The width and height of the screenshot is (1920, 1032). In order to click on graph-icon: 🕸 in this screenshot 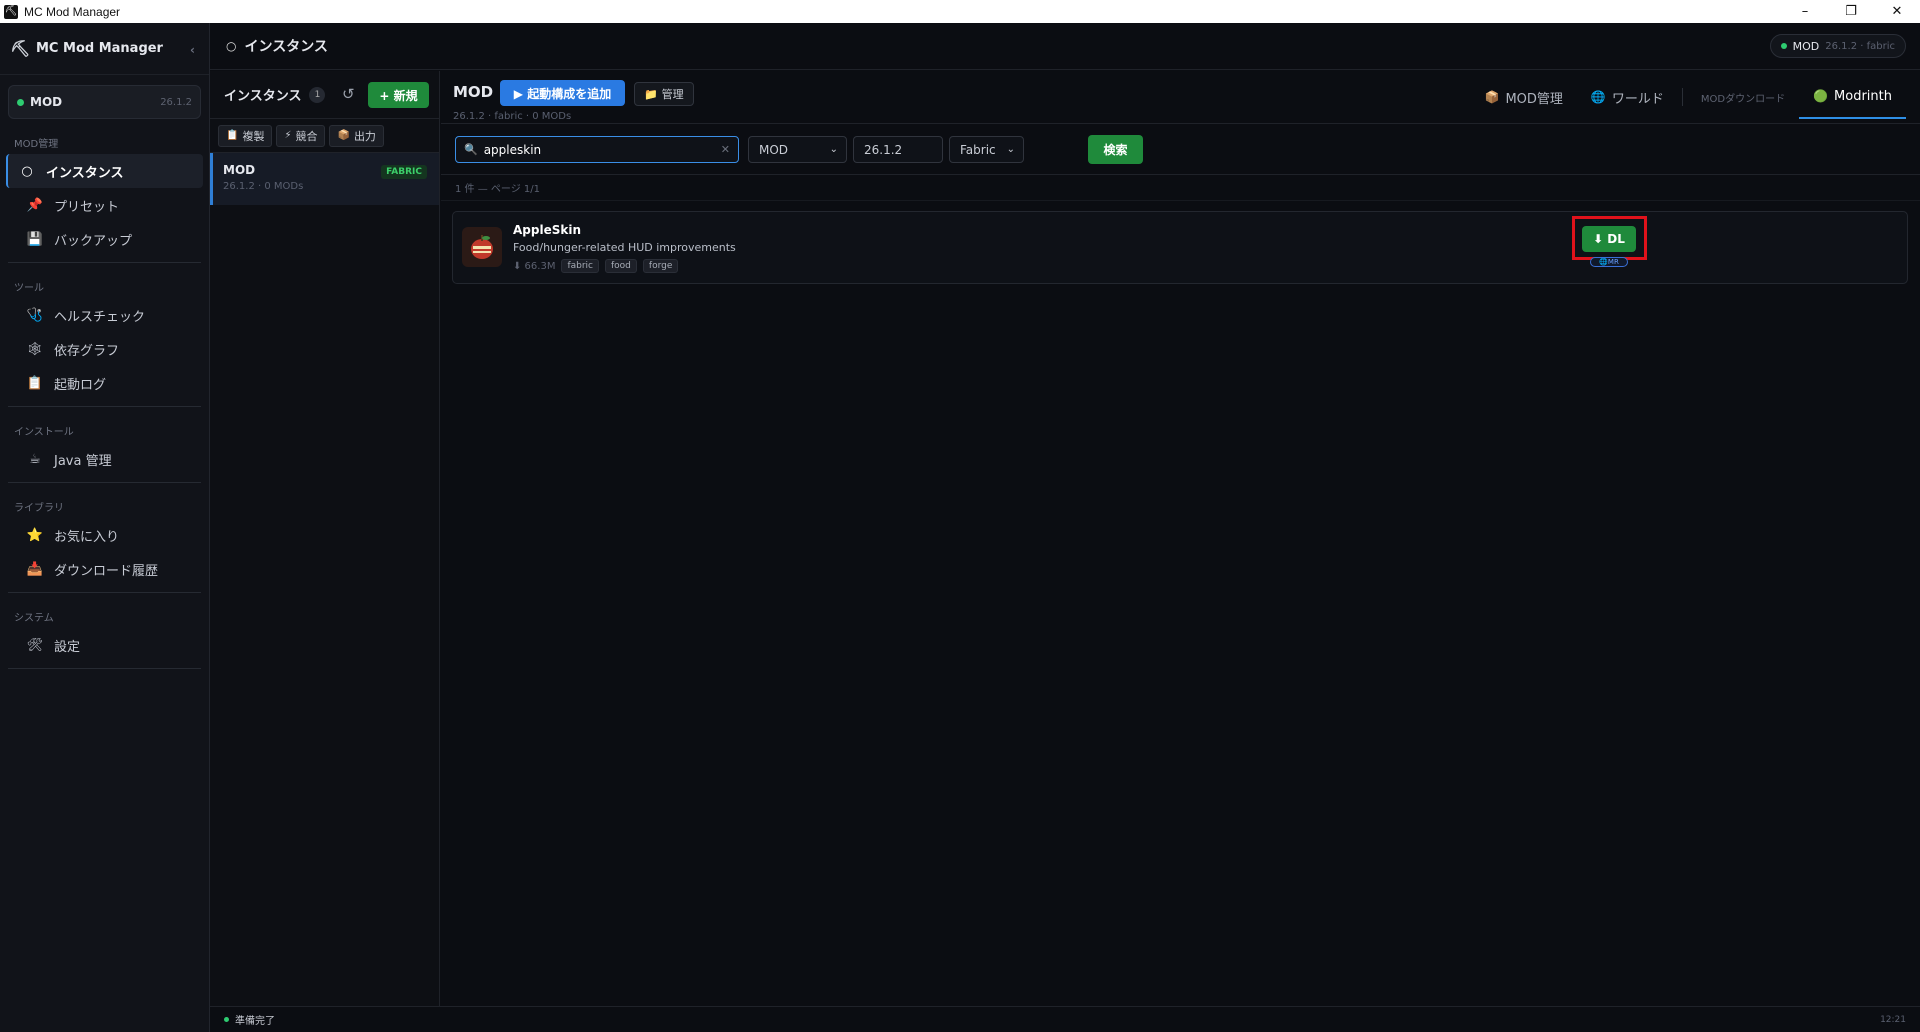, I will do `click(35, 349)`.